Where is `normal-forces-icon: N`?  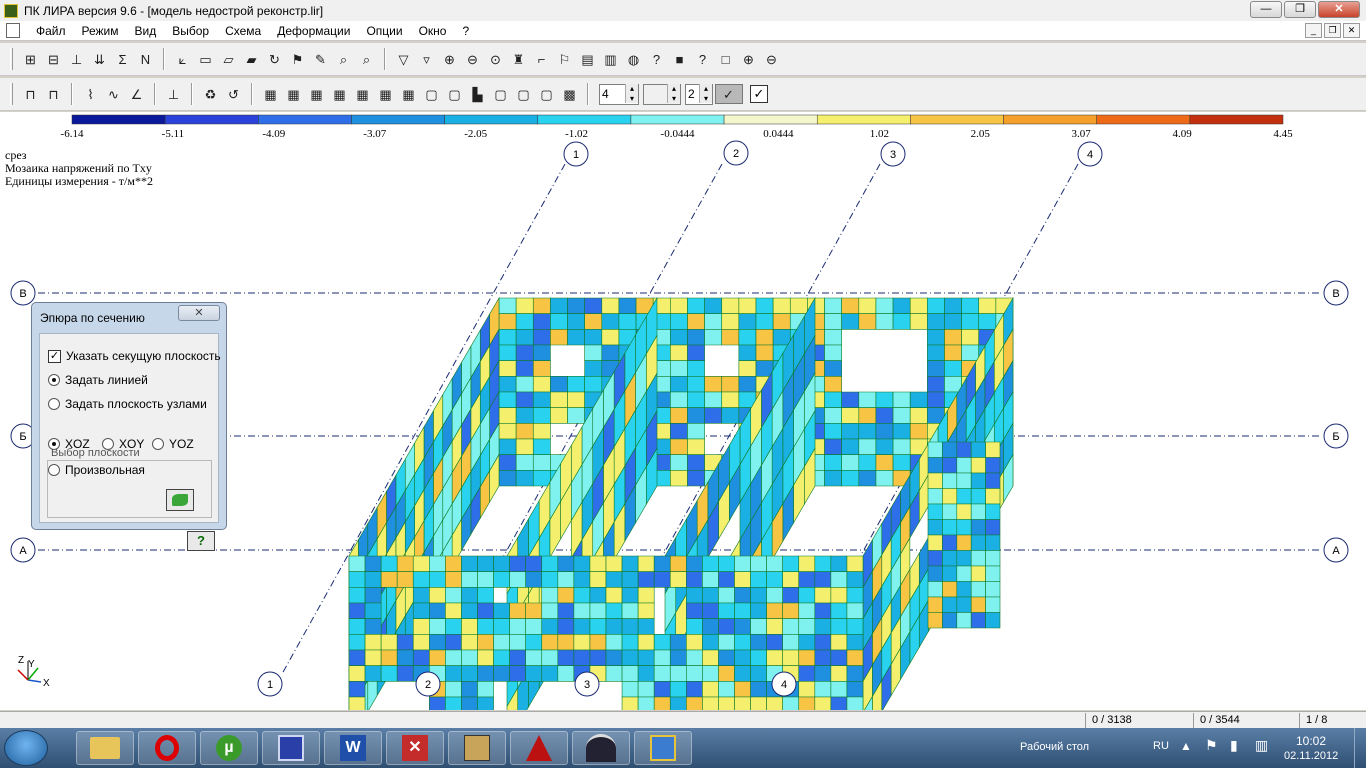
normal-forces-icon: N is located at coordinates (146, 59).